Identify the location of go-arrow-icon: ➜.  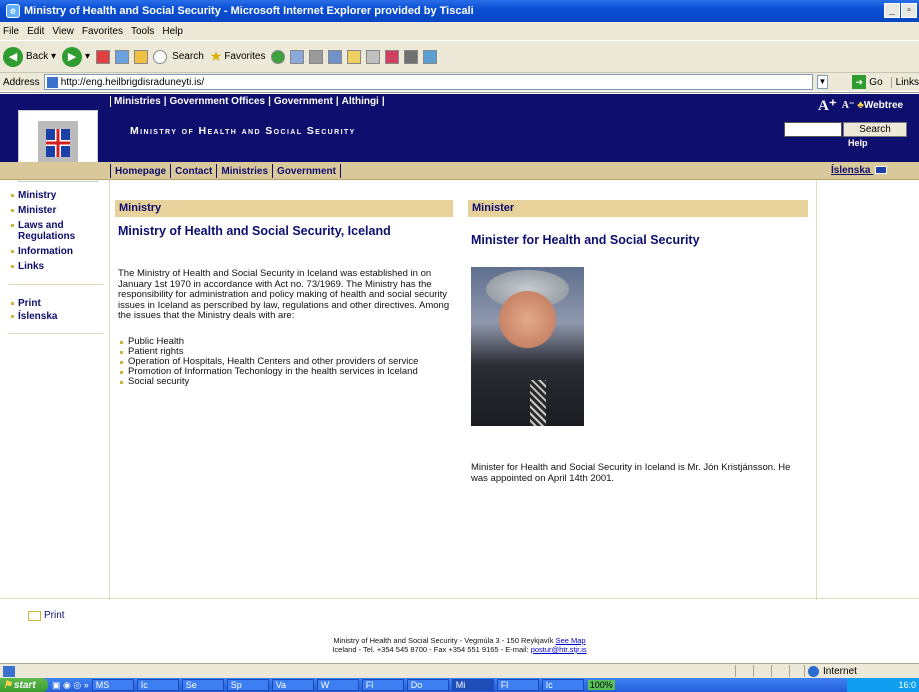
(859, 82).